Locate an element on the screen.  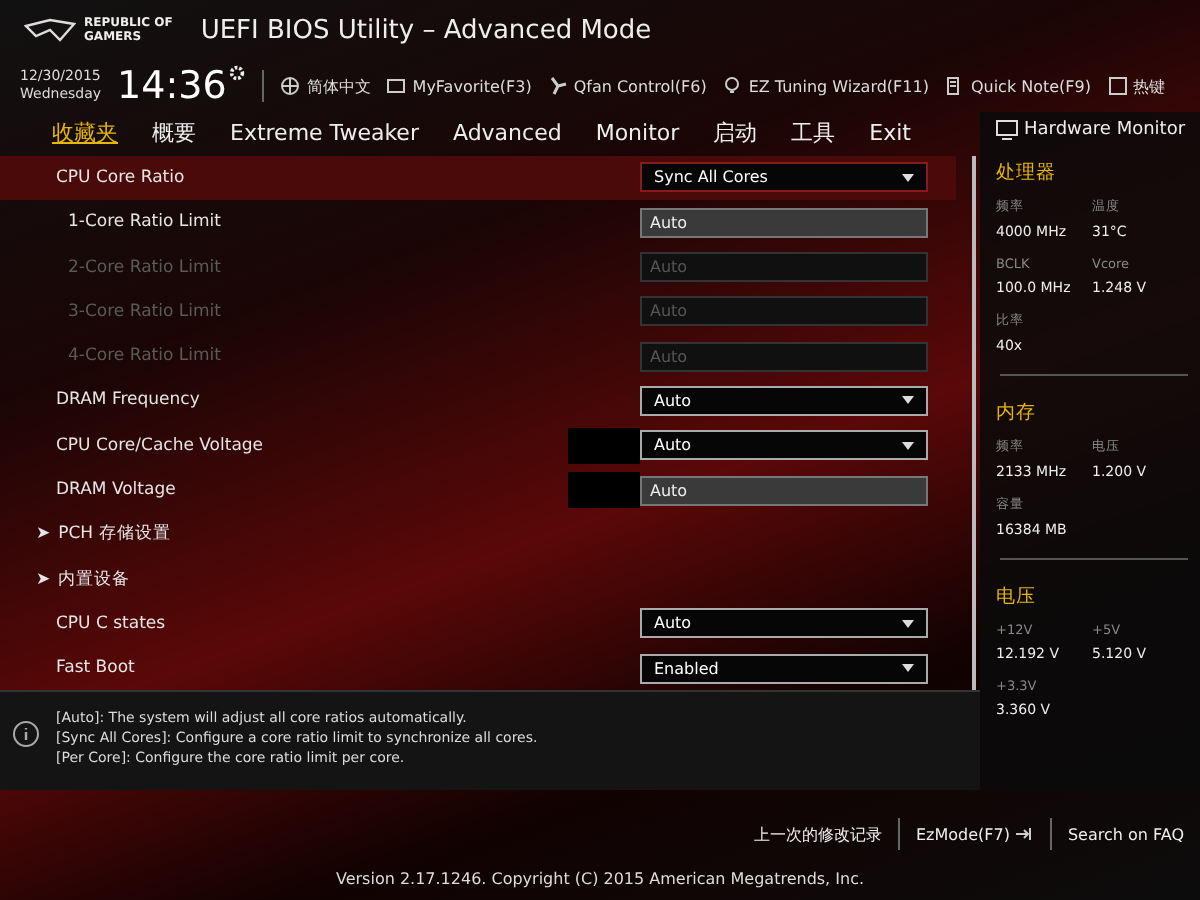
globe-icon is located at coordinates (290, 86).